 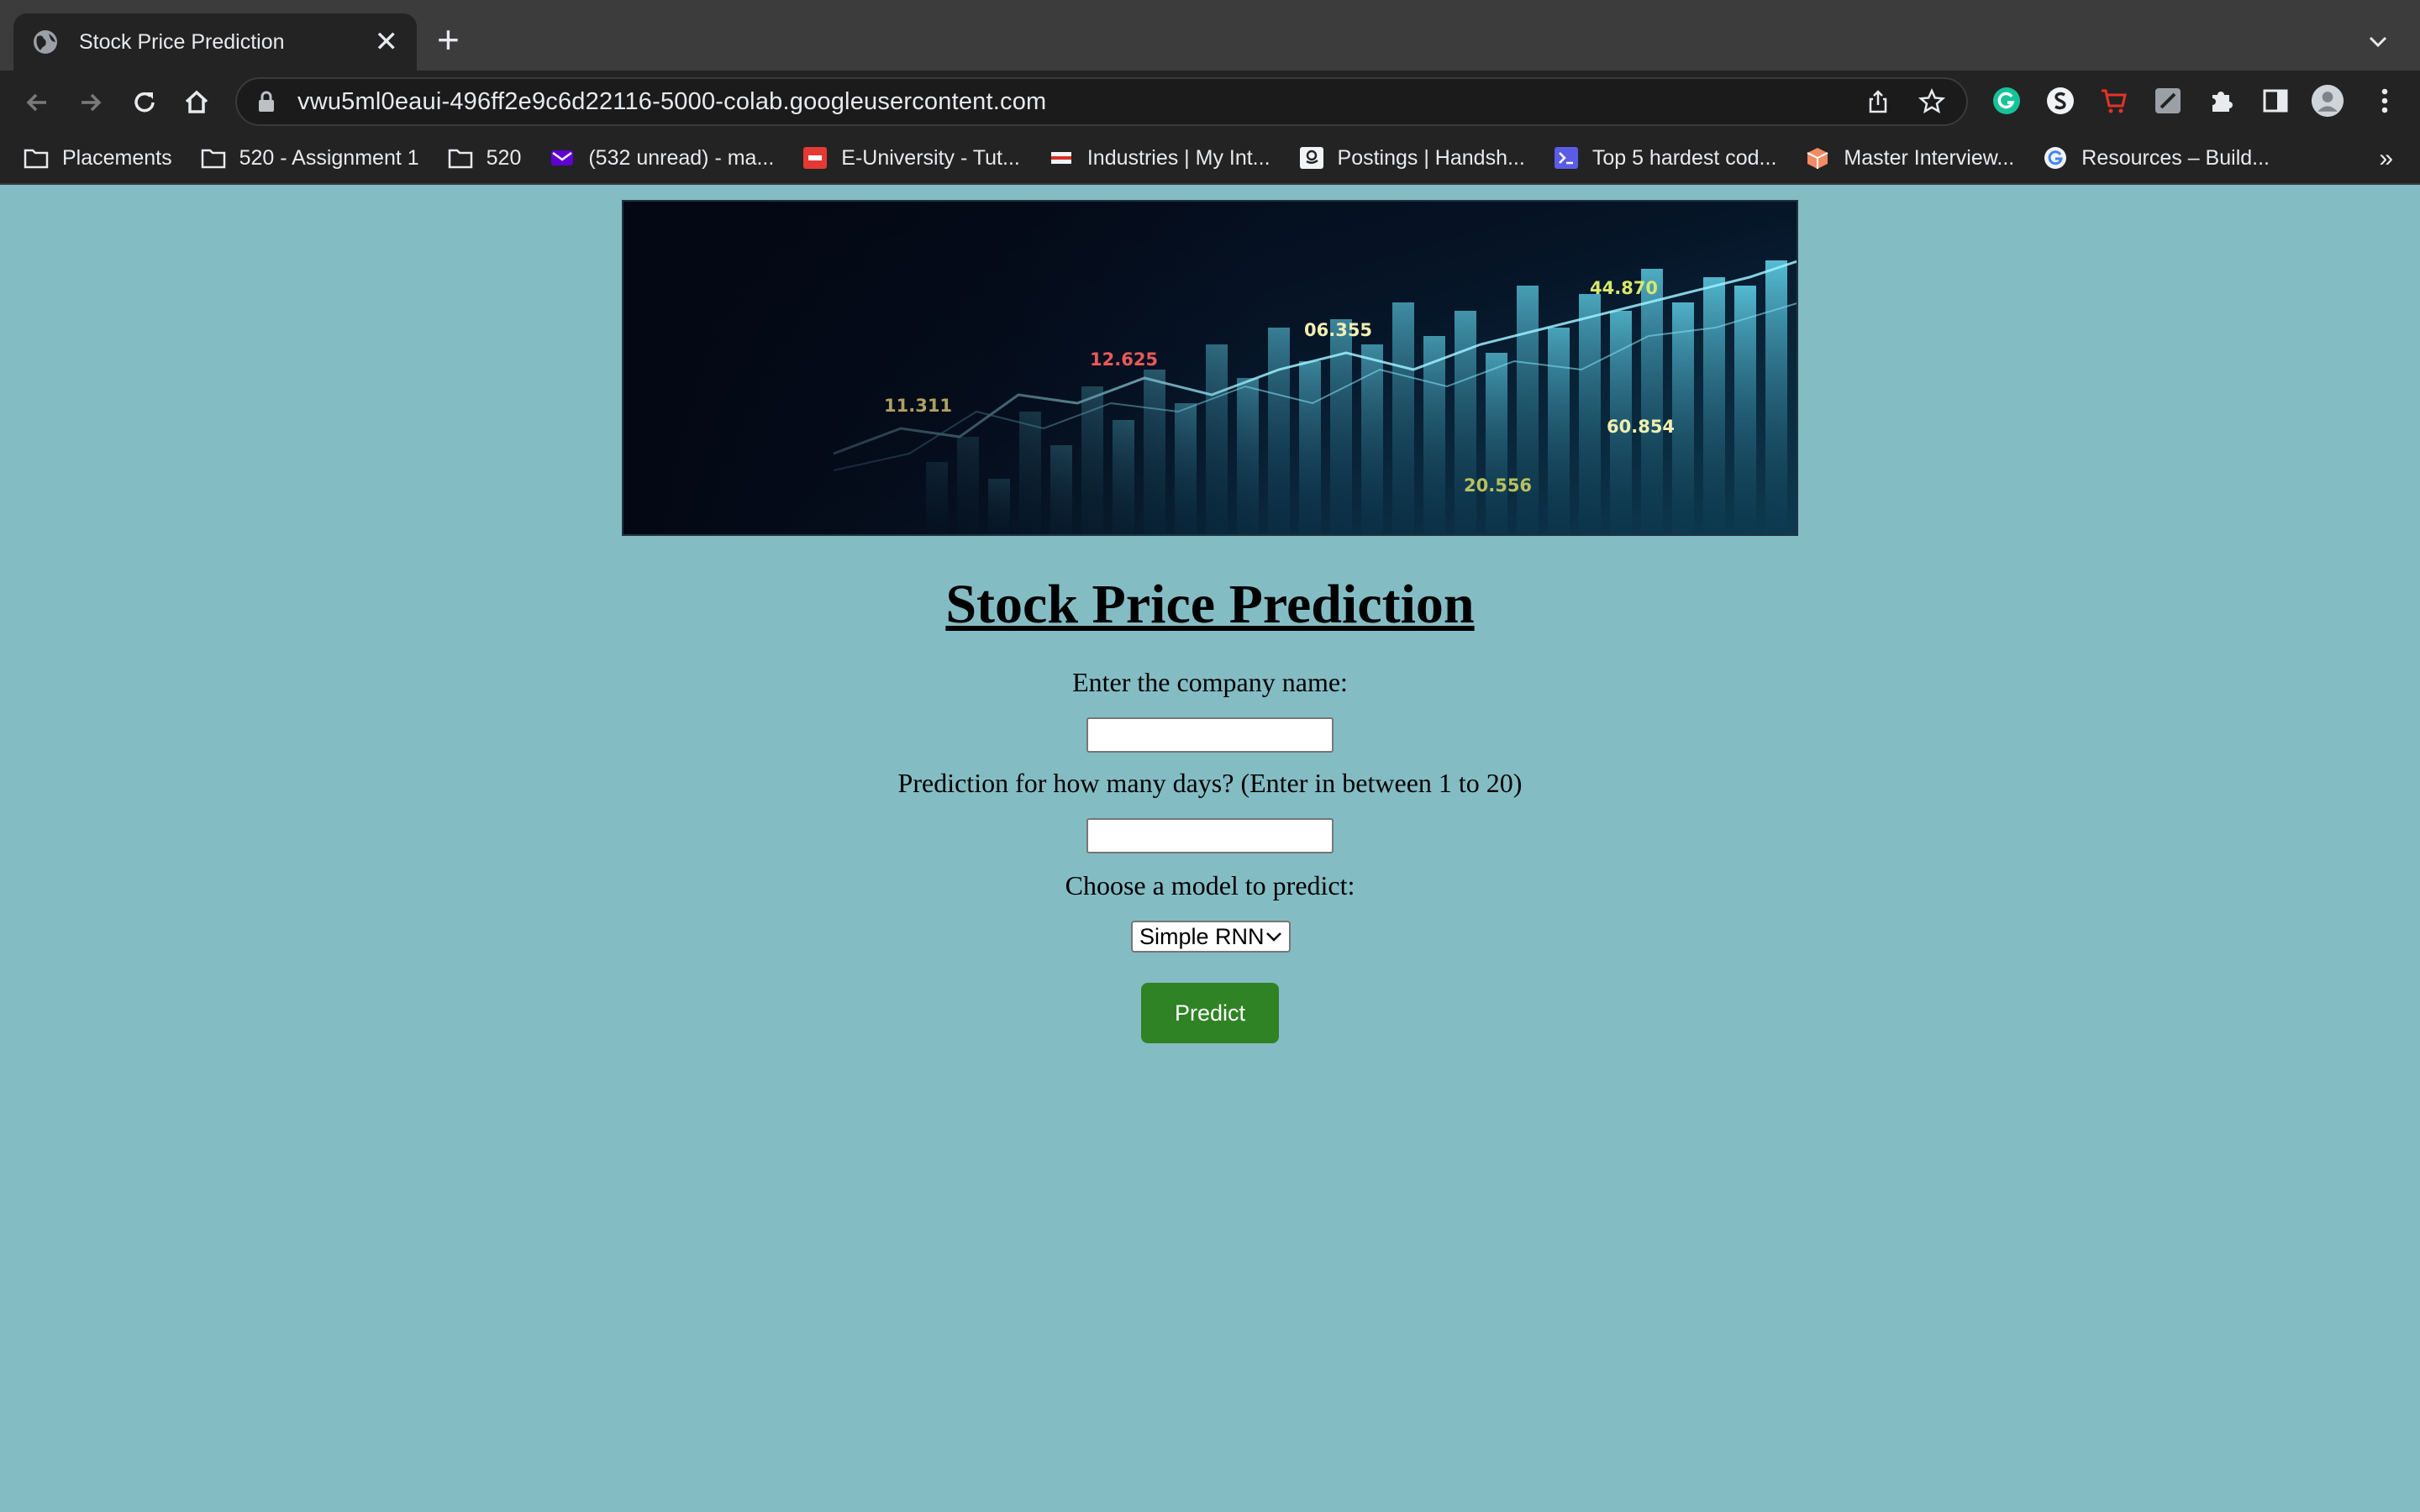 I want to click on bookmark-item: 520 - Assignment 1, so click(x=310, y=158).